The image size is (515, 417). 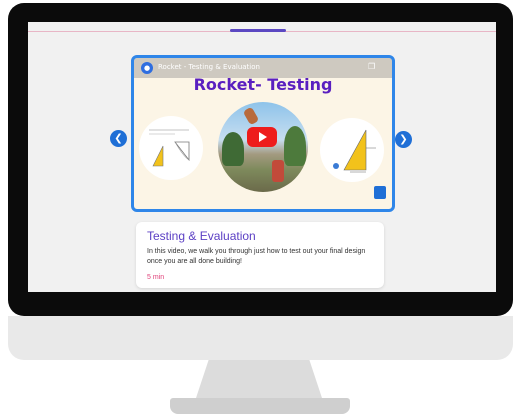 I want to click on diagram-illustration-left, so click(x=171, y=148).